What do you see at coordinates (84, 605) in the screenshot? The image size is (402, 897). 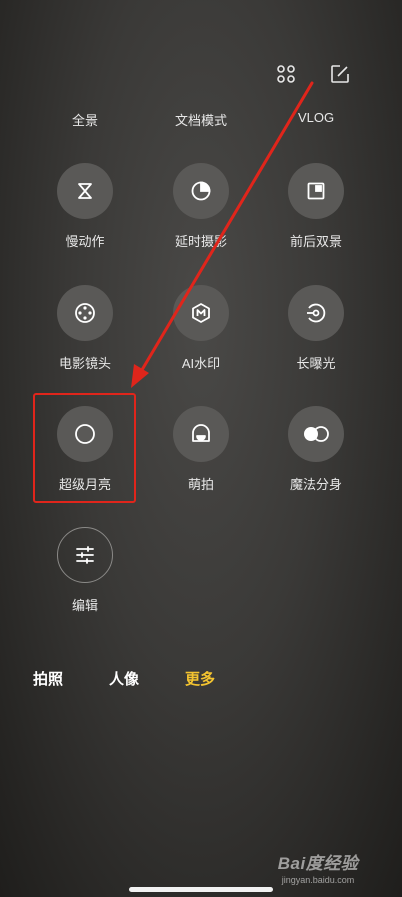 I see `mode-label: 编辑` at bounding box center [84, 605].